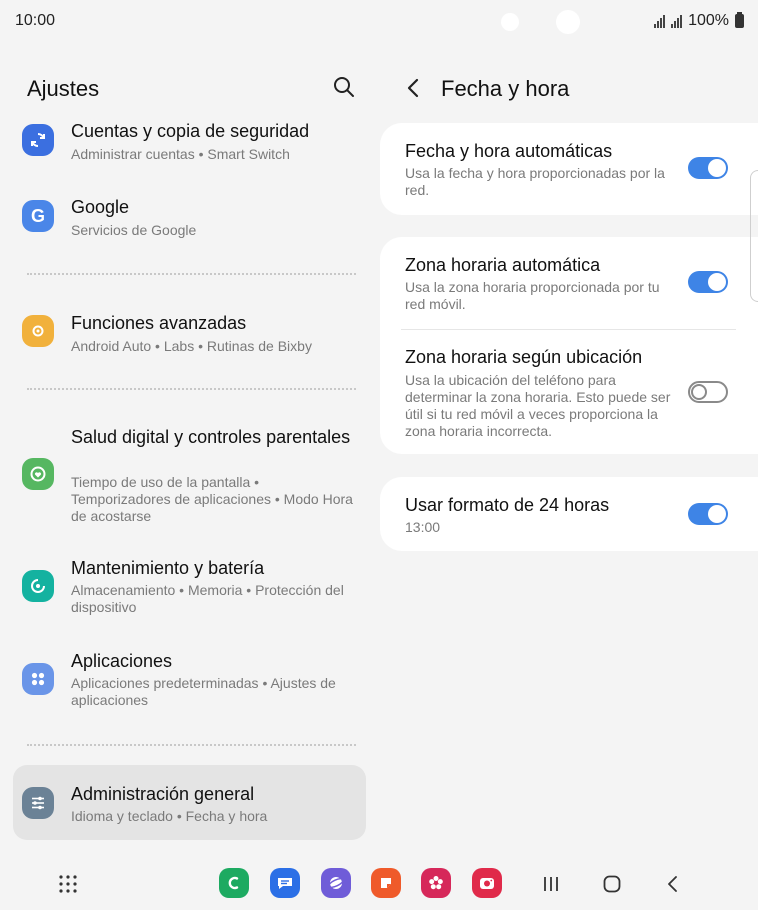 This screenshot has width=758, height=910. I want to click on apps-grid-icon, so click(38, 679).